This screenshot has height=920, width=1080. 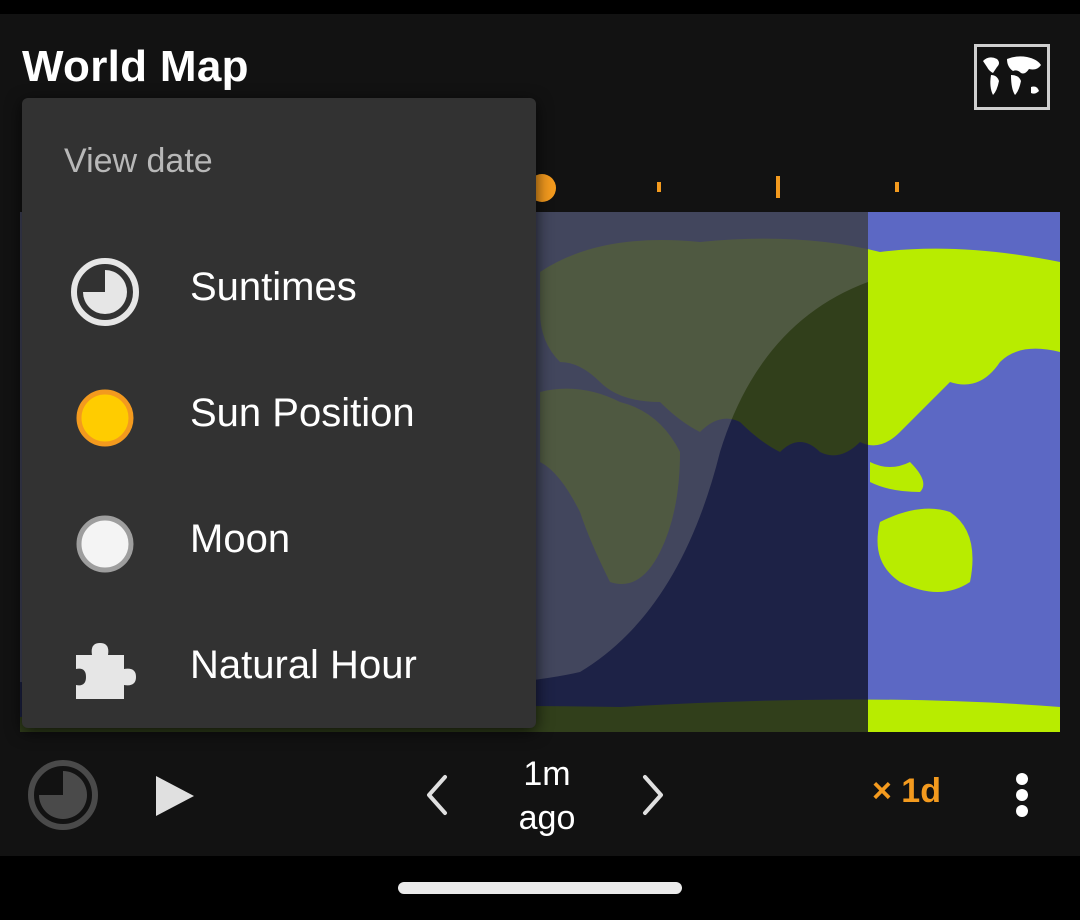 What do you see at coordinates (135, 66) in the screenshot?
I see `dialog-title: World Map` at bounding box center [135, 66].